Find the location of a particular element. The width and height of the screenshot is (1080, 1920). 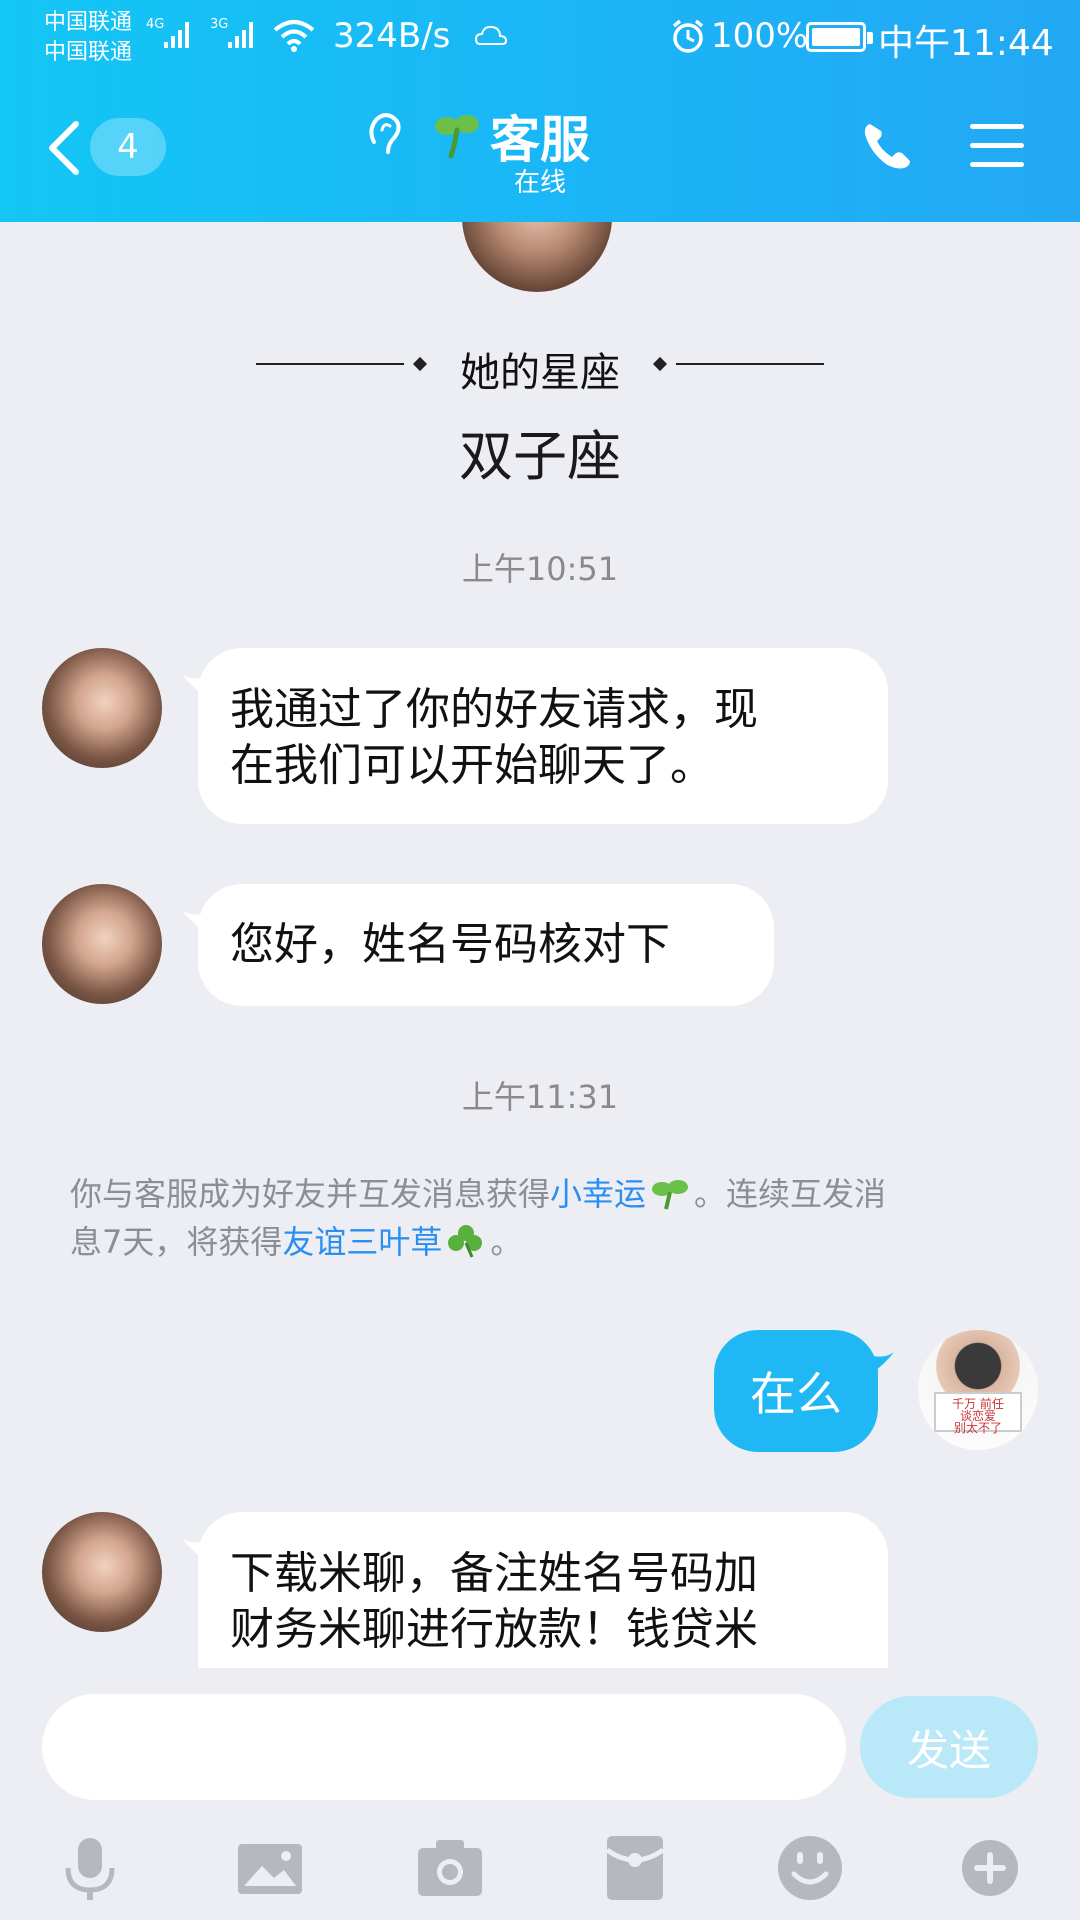

net-type-2: 3G is located at coordinates (219, 24).